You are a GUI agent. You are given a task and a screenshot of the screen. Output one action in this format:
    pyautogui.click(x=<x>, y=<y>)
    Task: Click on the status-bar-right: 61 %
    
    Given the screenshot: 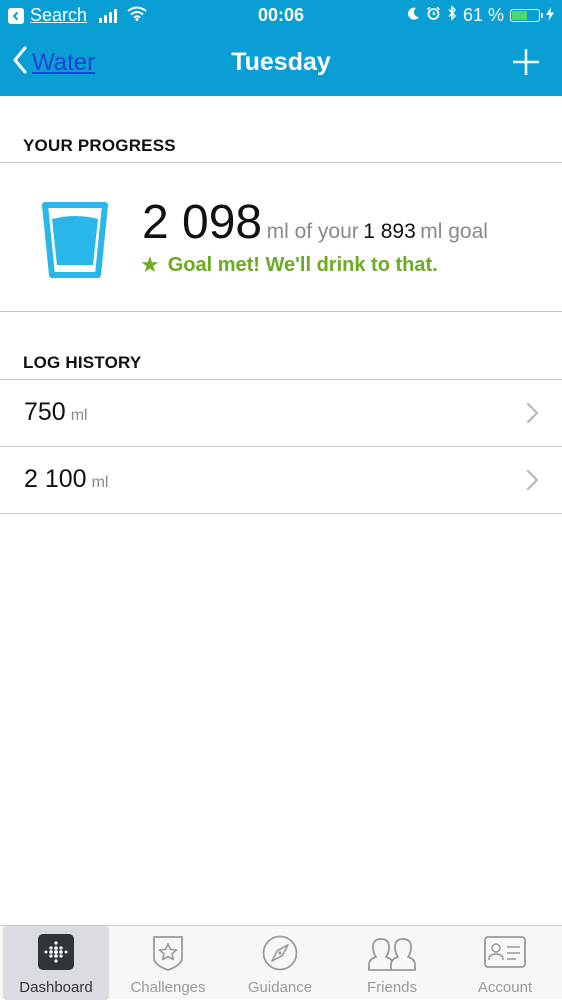 What is the action you would take?
    pyautogui.click(x=477, y=15)
    